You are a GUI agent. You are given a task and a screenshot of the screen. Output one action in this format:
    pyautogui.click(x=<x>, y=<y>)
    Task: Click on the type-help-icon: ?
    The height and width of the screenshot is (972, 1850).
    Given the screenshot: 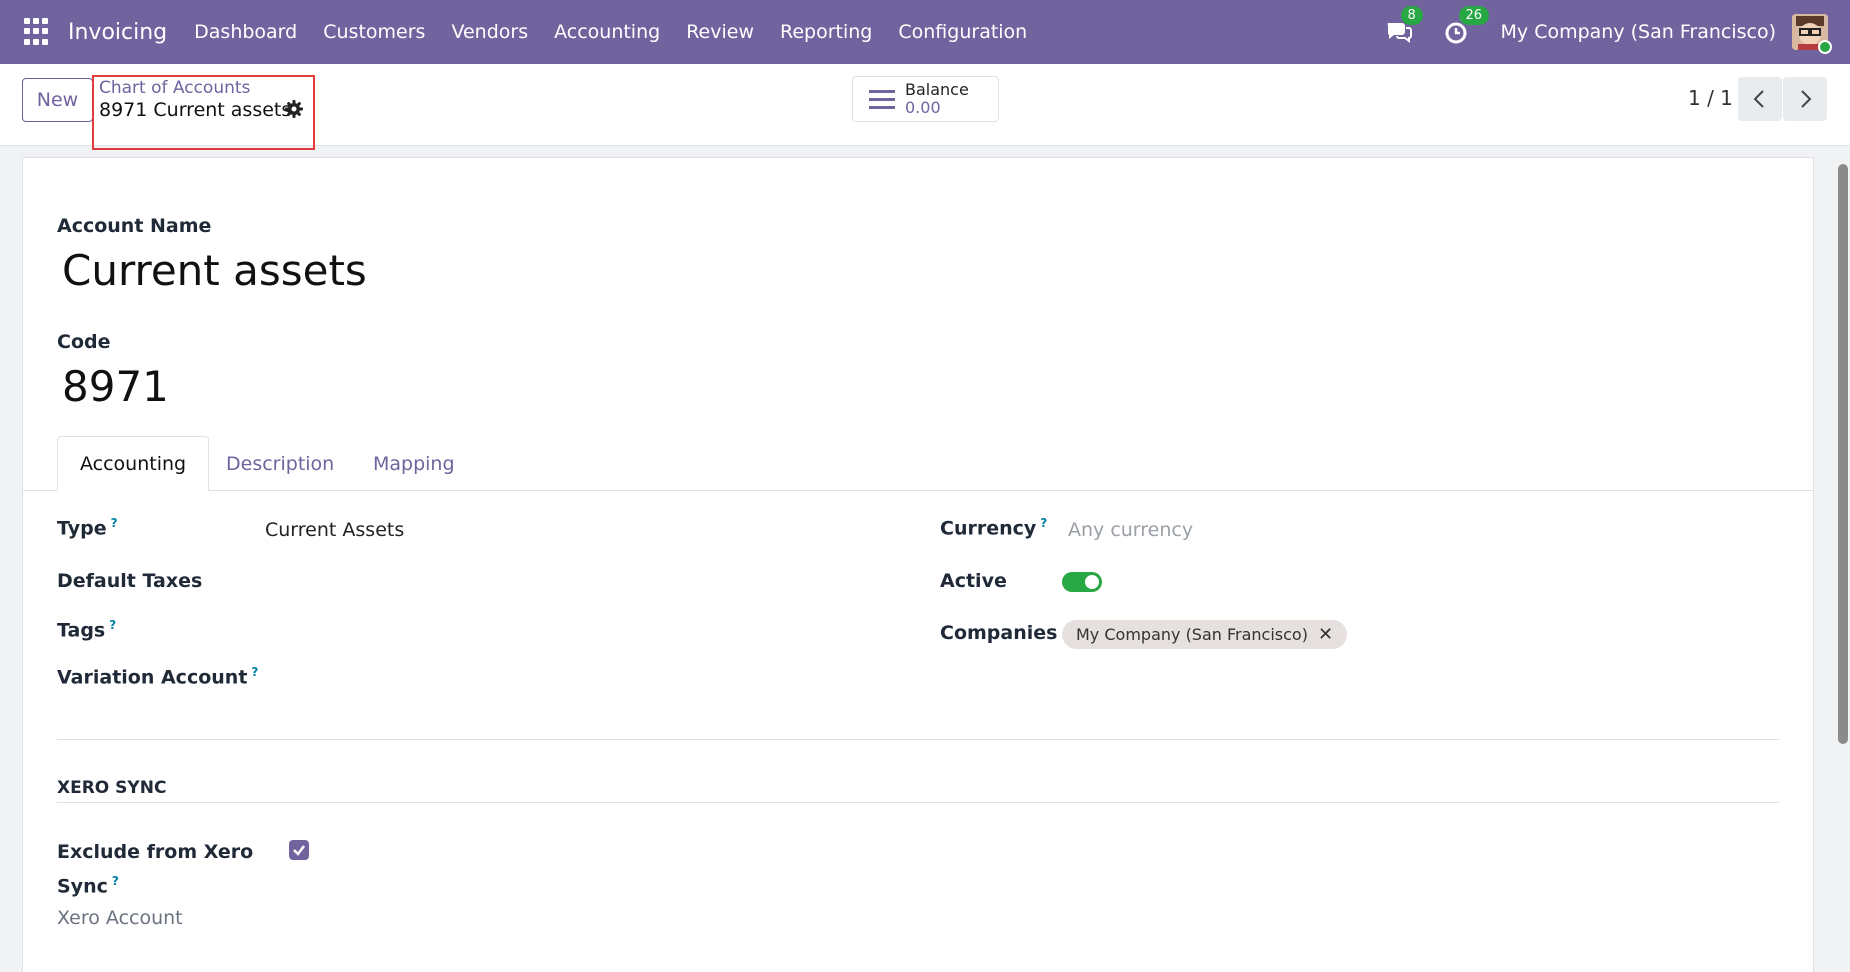 What is the action you would take?
    pyautogui.click(x=114, y=523)
    